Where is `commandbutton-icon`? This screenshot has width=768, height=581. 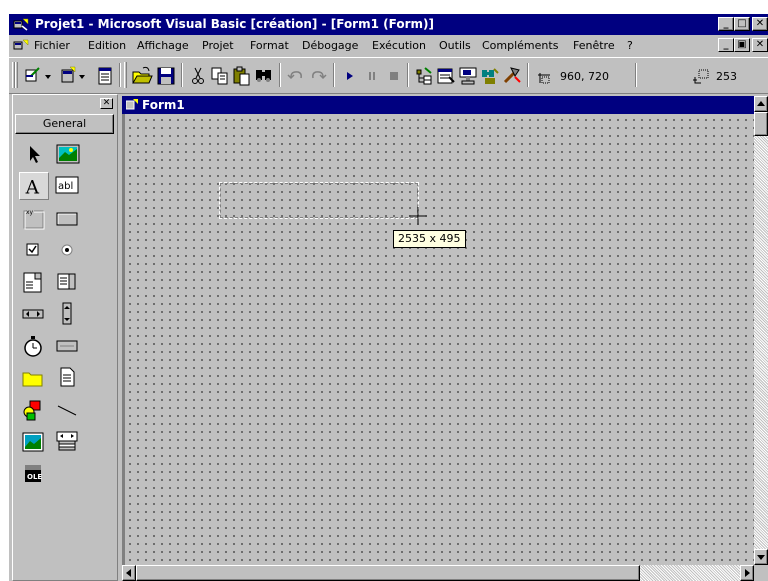
commandbutton-icon is located at coordinates (68, 218).